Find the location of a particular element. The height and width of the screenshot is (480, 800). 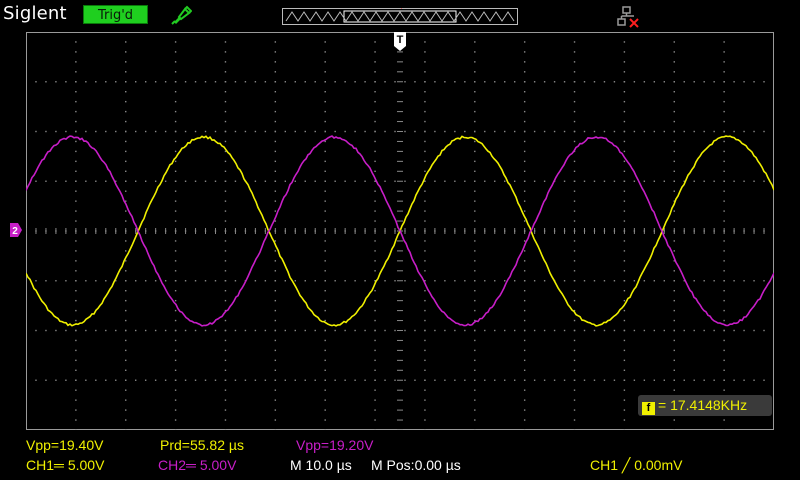

trigger-setting: CH1 ╱ 0.00mV is located at coordinates (636, 465).